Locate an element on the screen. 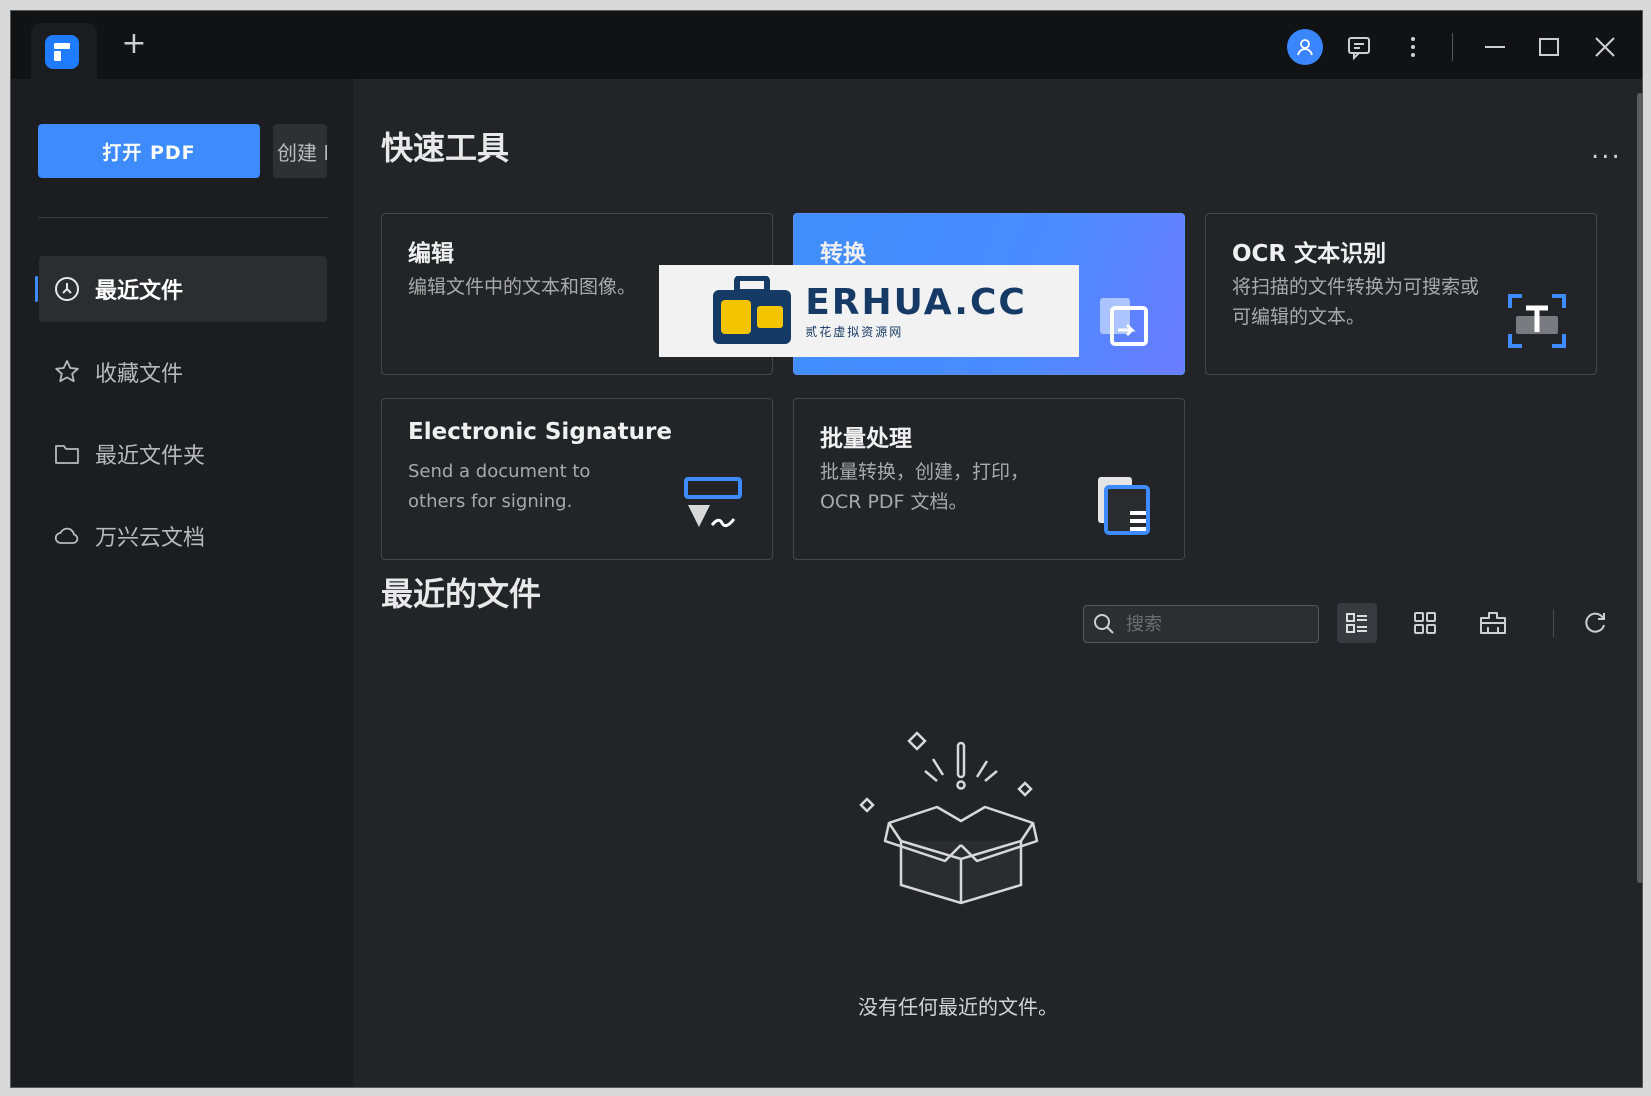 This screenshot has height=1096, width=1651. refresh-icon is located at coordinates (1595, 622).